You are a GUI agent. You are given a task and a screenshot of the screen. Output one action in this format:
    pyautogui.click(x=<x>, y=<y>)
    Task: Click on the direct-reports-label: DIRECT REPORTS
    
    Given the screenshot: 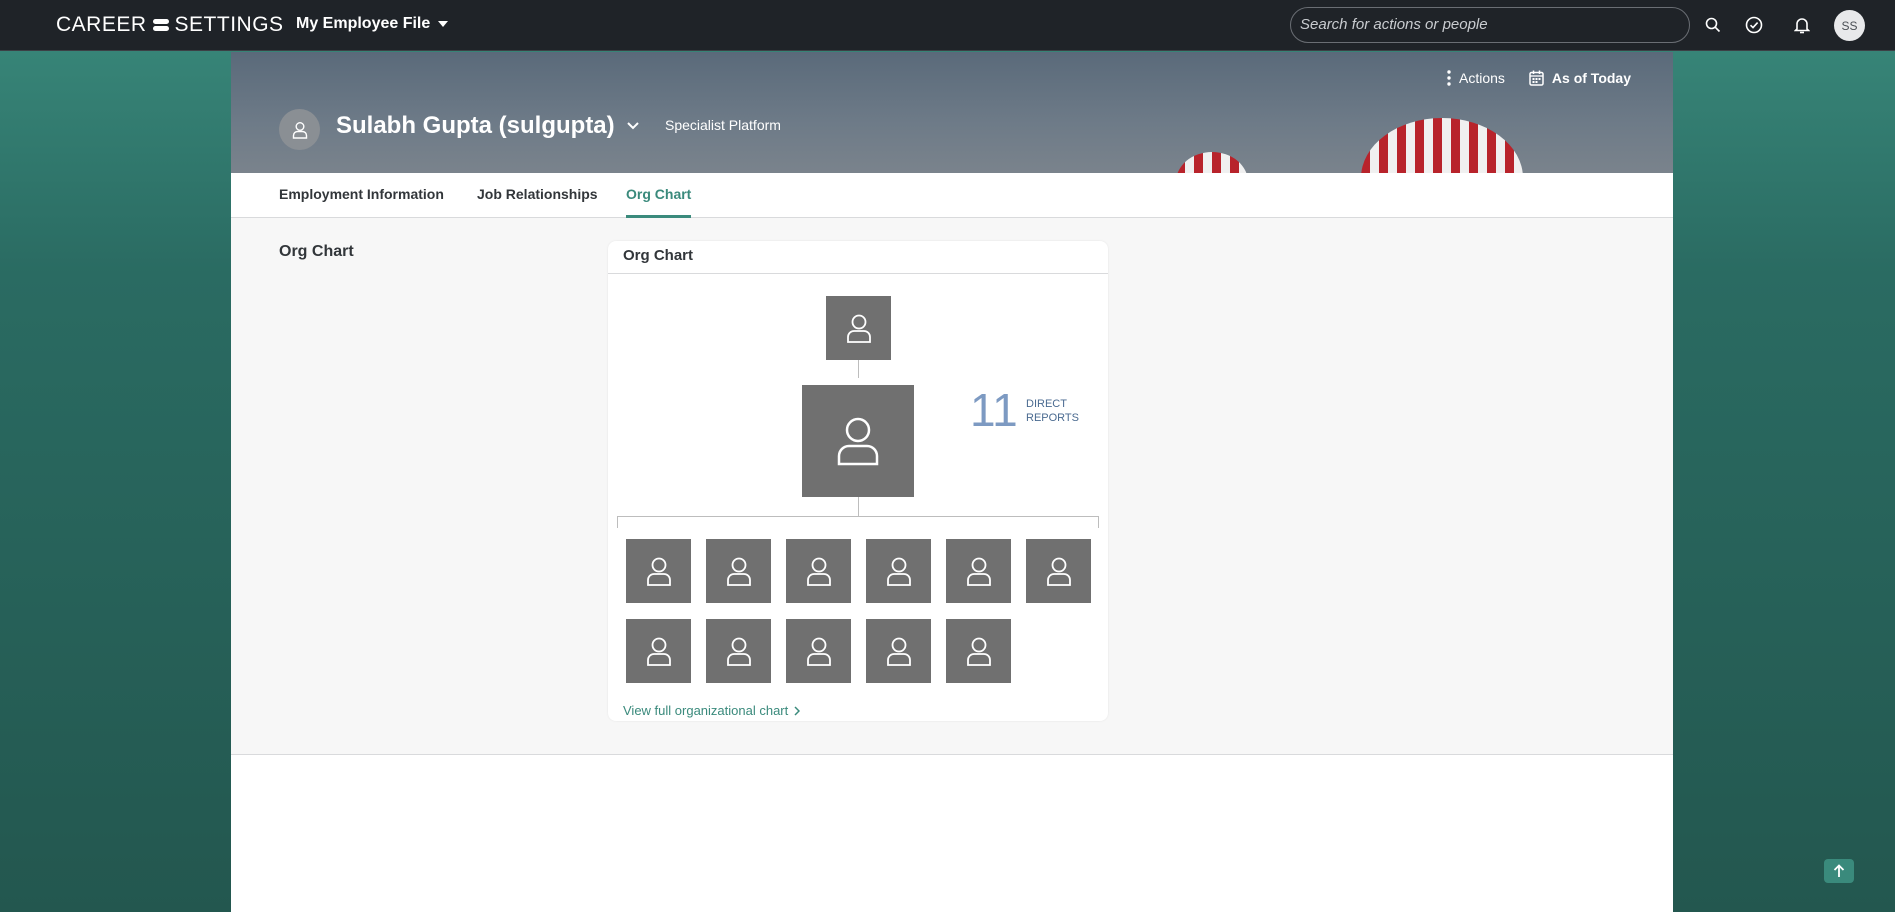 What is the action you would take?
    pyautogui.click(x=1052, y=411)
    